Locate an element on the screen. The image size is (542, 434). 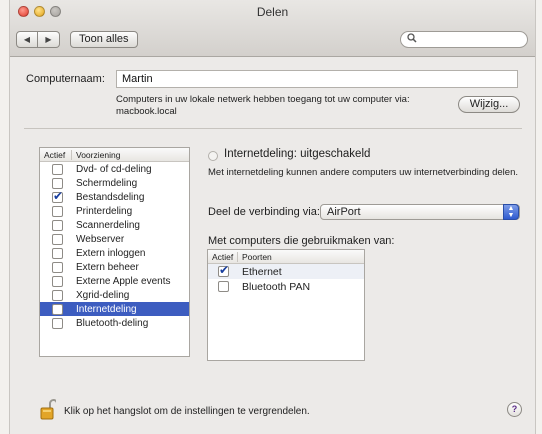
ports-rows: Ethernet Bluetooth PAN is located at coordinates (286, 278).